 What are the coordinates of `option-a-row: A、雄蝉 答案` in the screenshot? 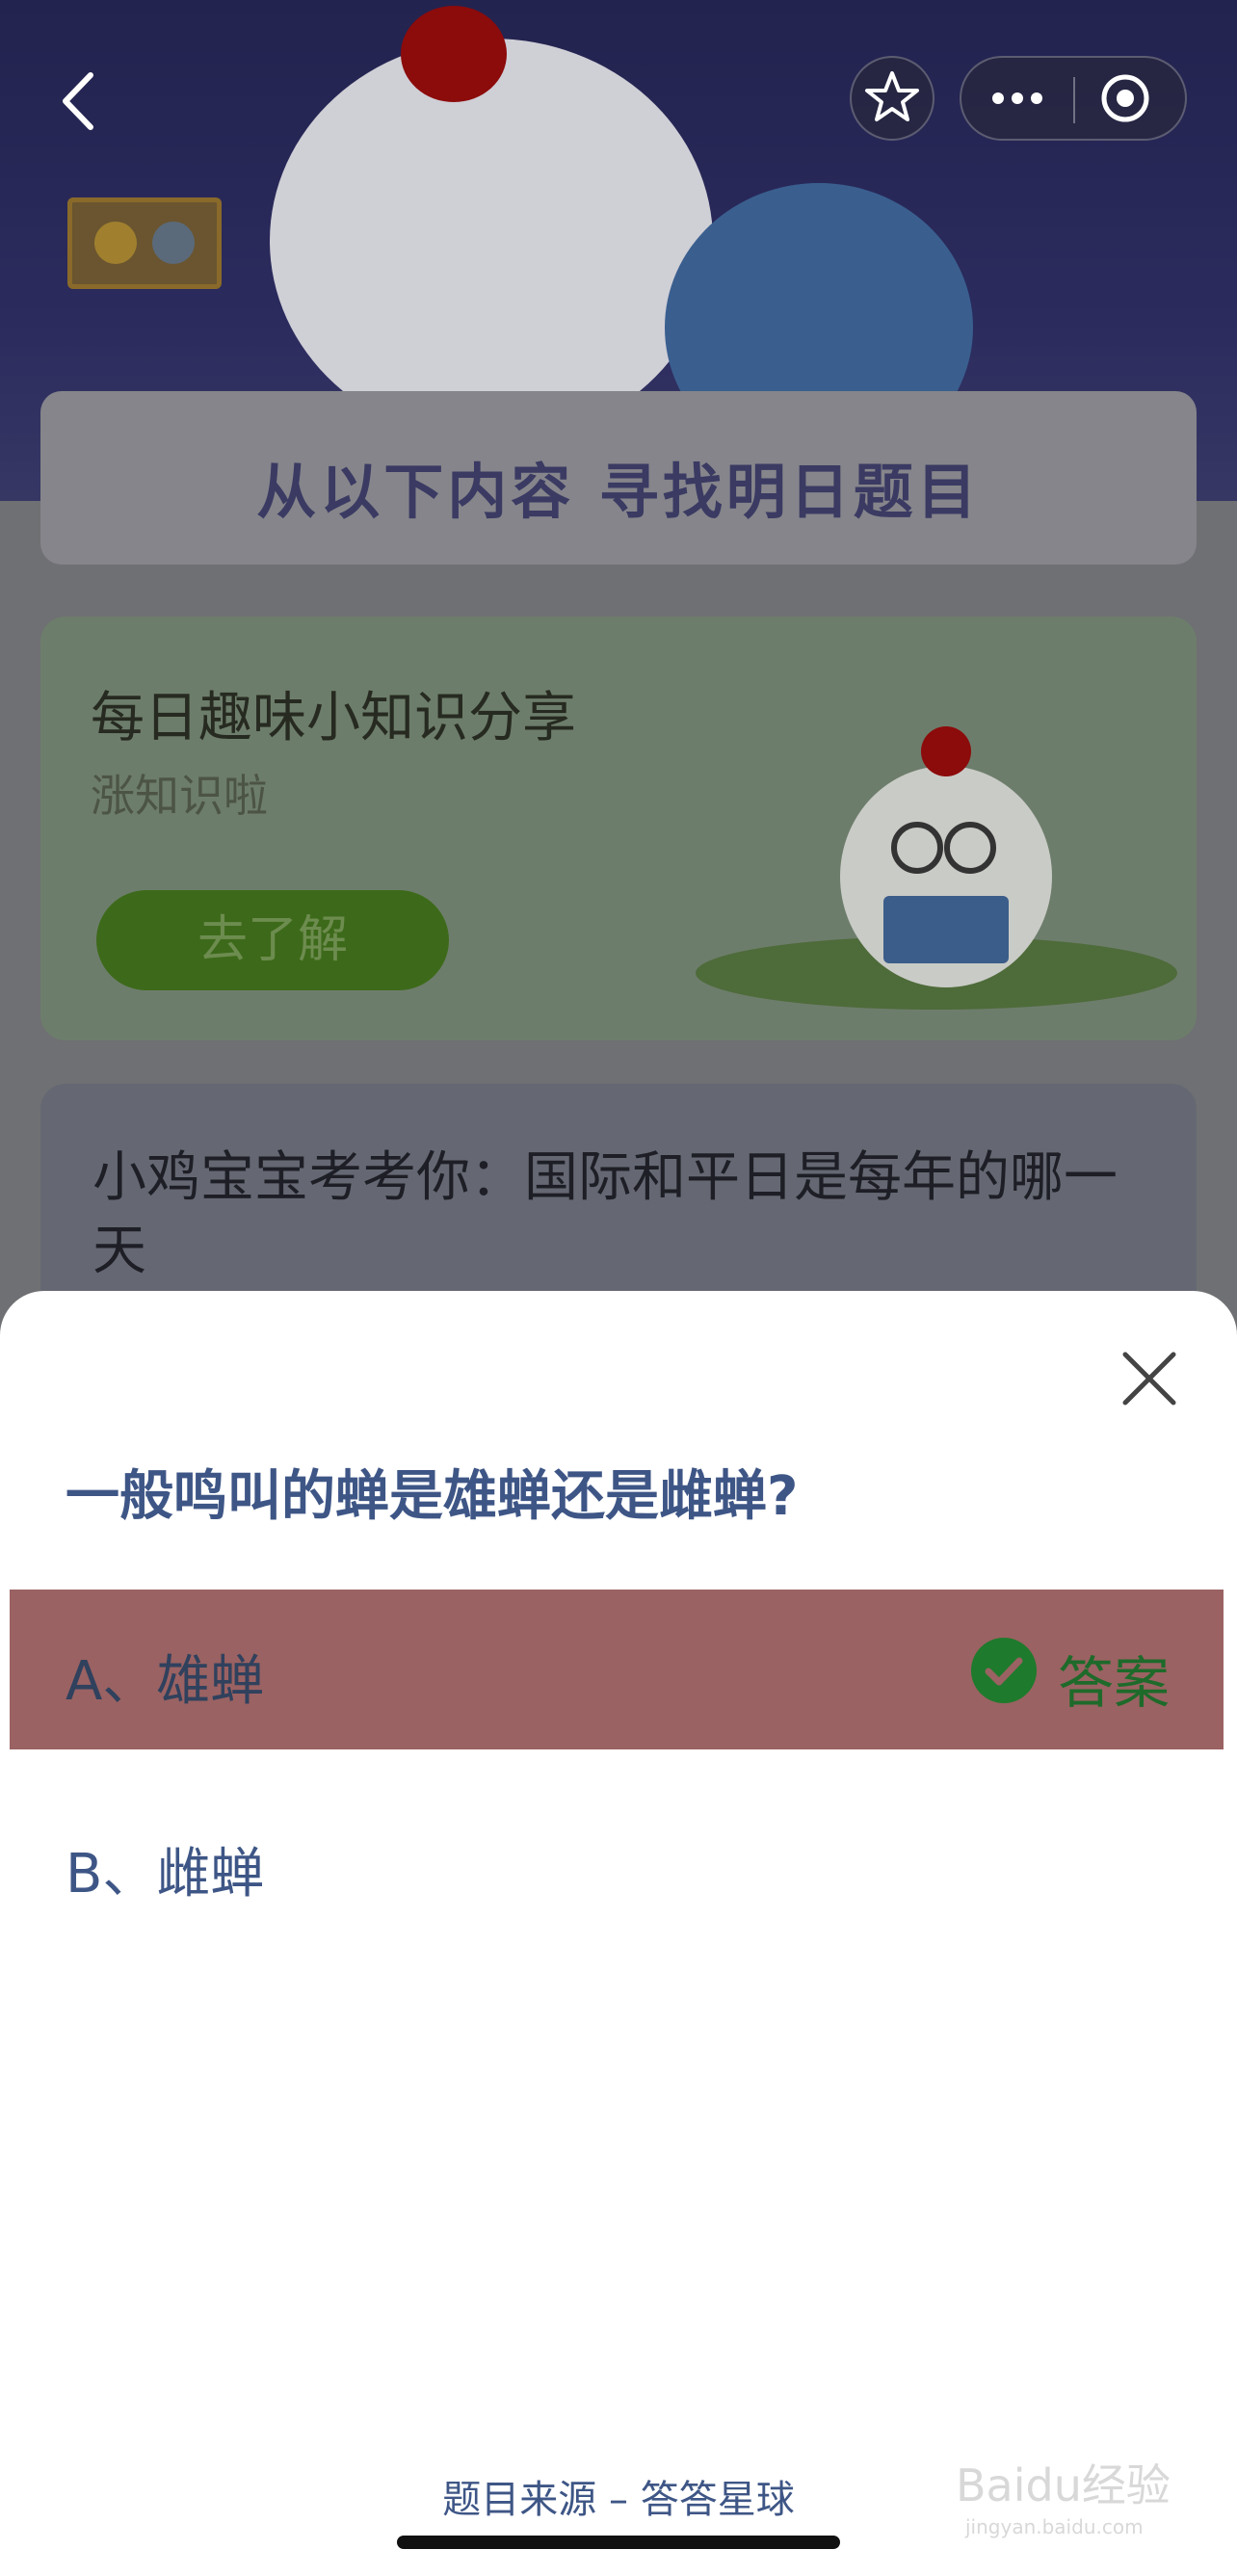 It's located at (617, 1669).